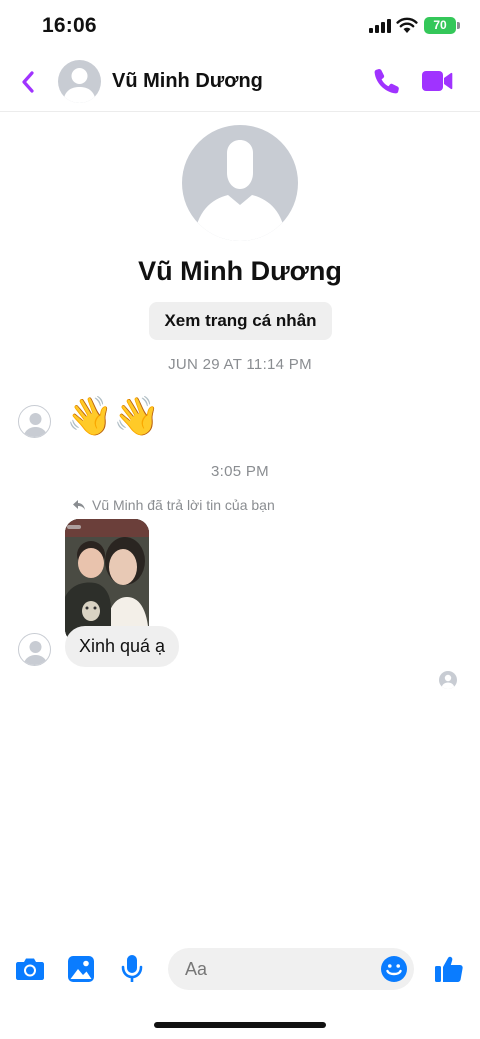  Describe the element at coordinates (440, 25) in the screenshot. I see `battery-icon: 70` at that location.